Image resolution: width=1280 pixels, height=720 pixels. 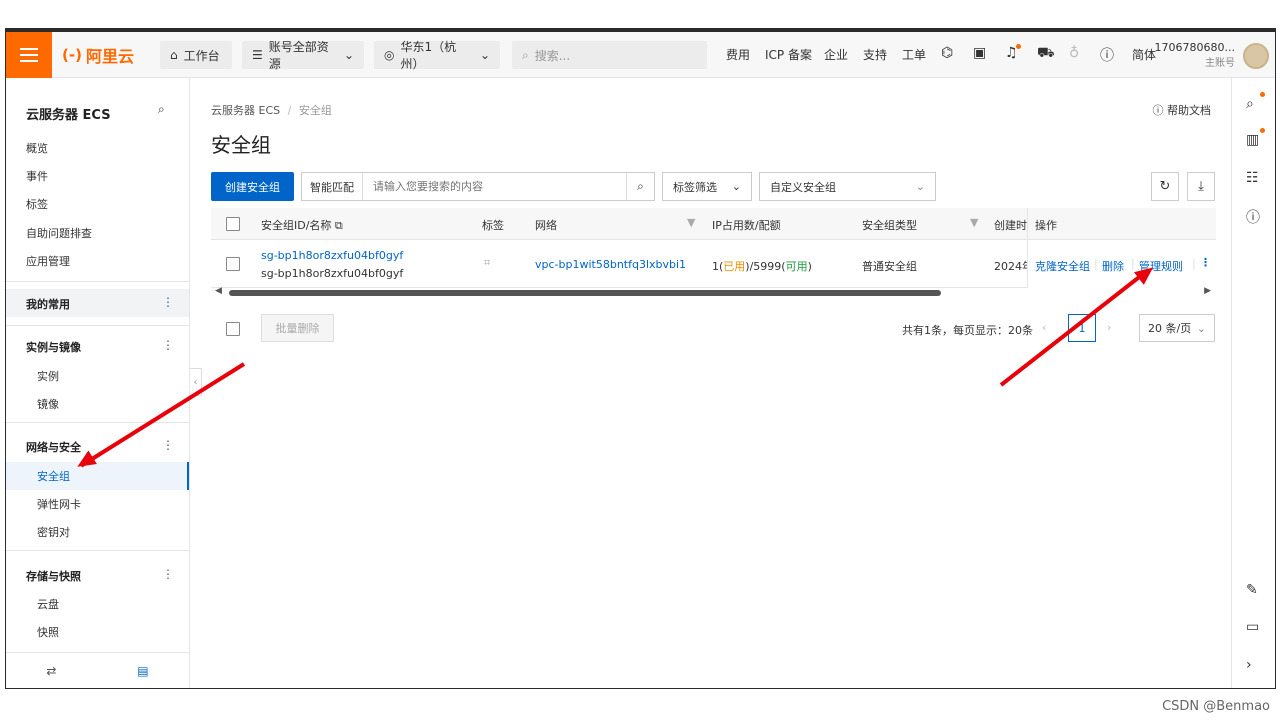 I want to click on nav-link-icp: ICP 备案, so click(x=788, y=54).